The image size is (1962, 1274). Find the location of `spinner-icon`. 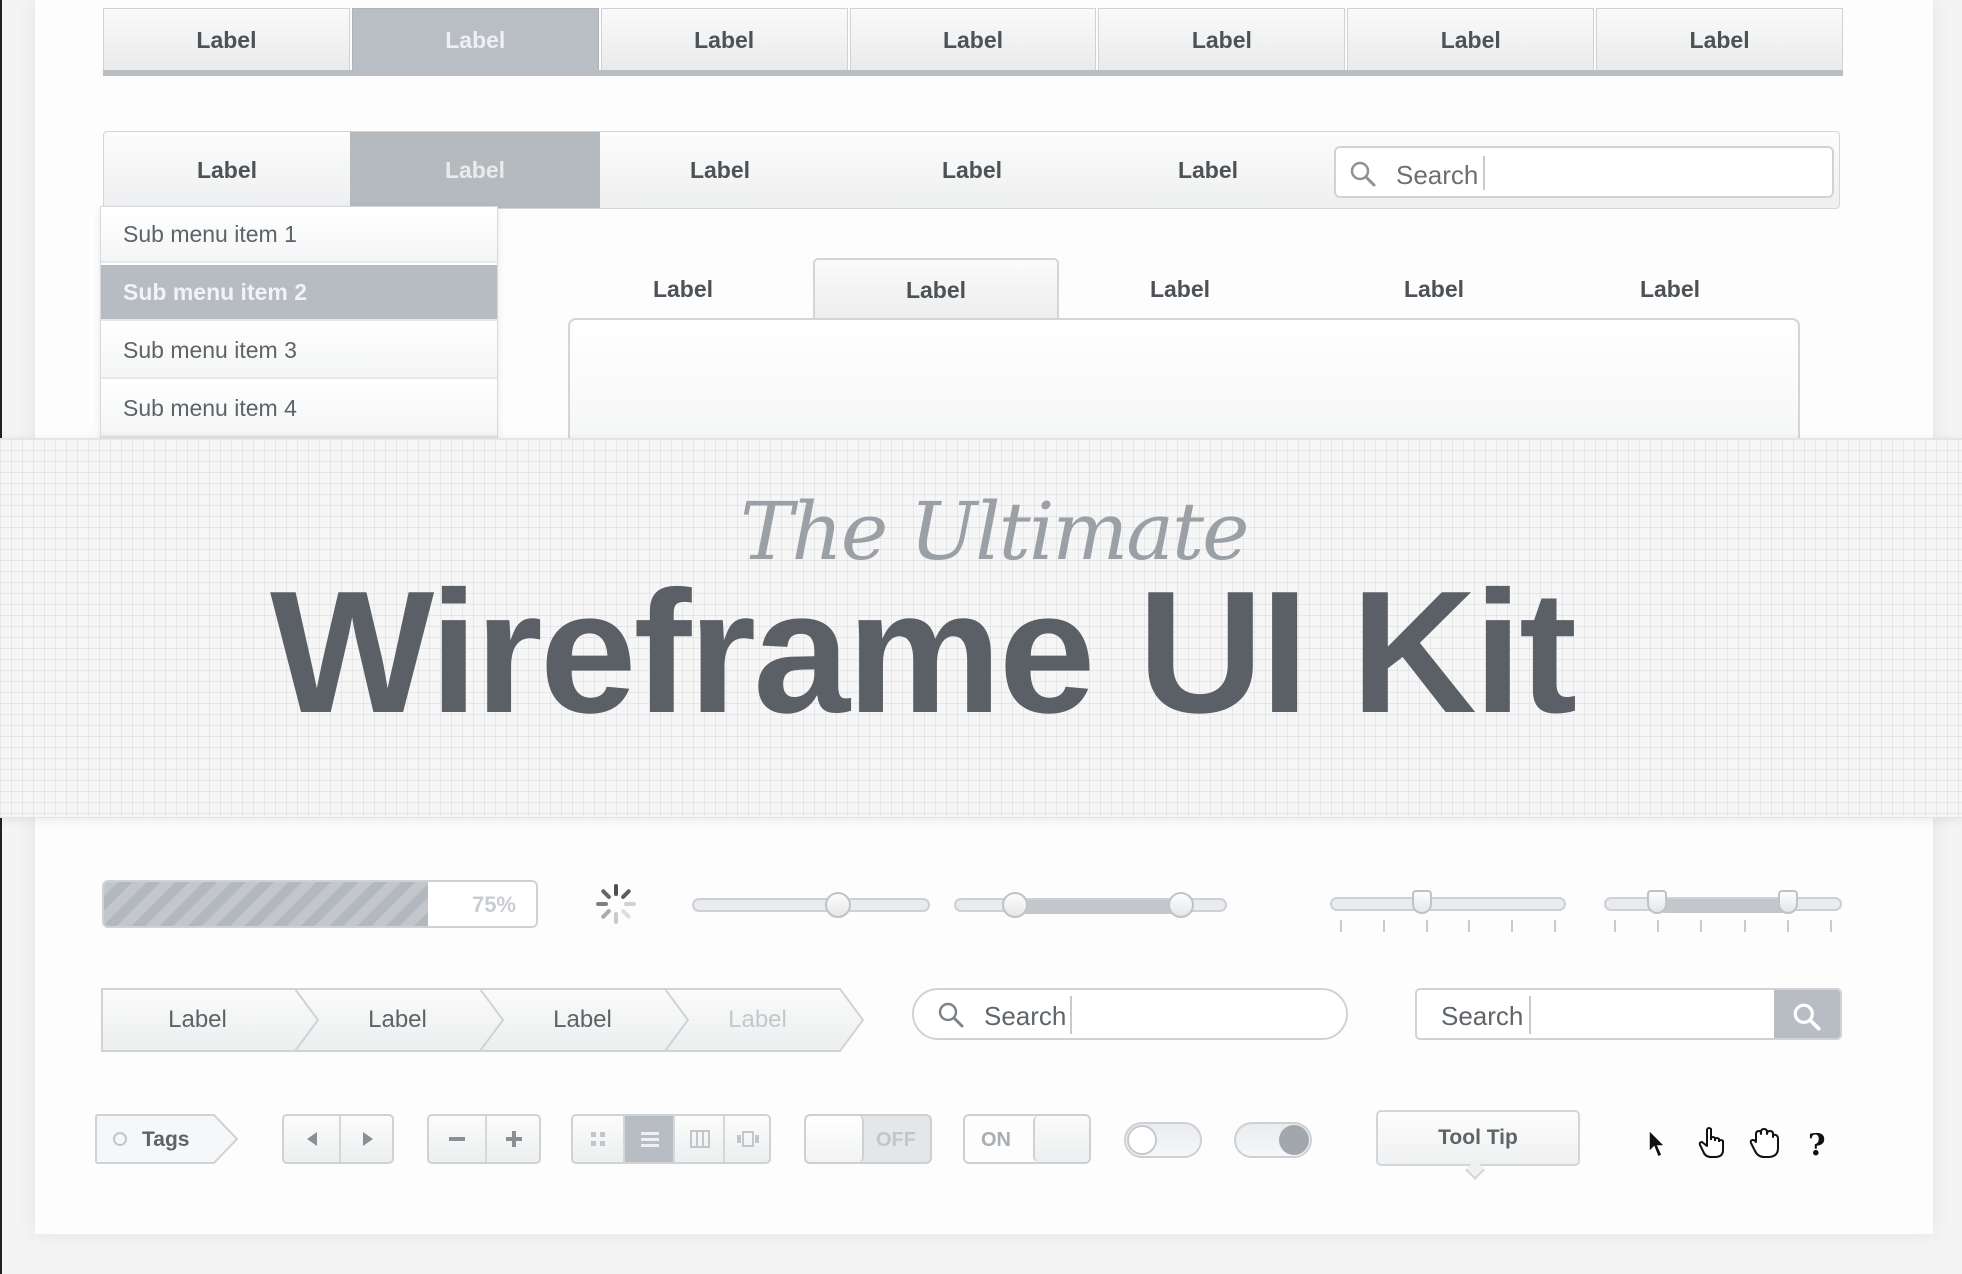

spinner-icon is located at coordinates (616, 904).